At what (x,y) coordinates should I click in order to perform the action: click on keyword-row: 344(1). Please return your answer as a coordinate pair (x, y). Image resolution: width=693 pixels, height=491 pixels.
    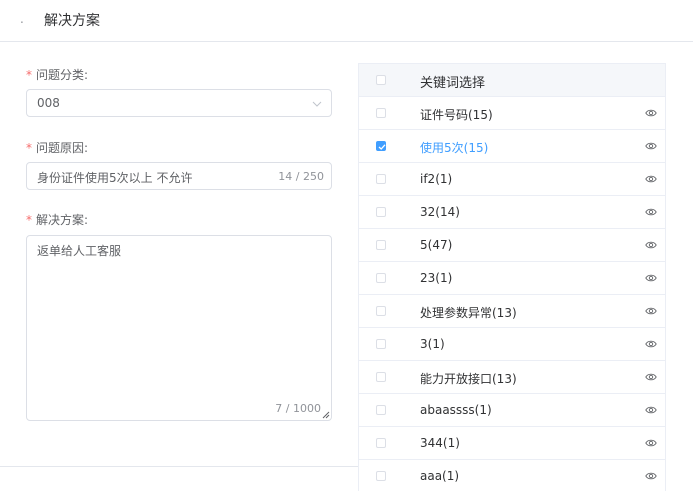
    Looking at the image, I should click on (512, 443).